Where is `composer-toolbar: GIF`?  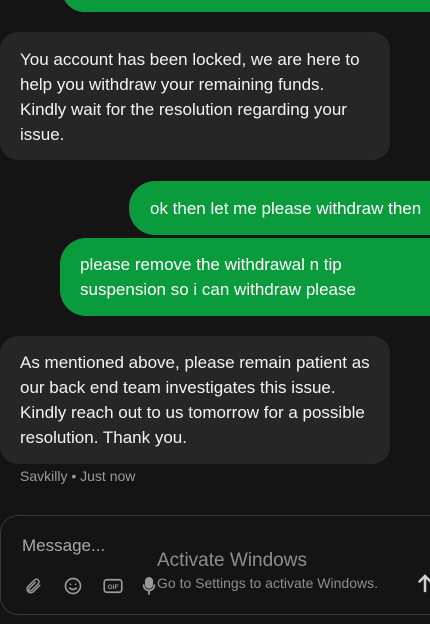 composer-toolbar: GIF is located at coordinates (97, 586).